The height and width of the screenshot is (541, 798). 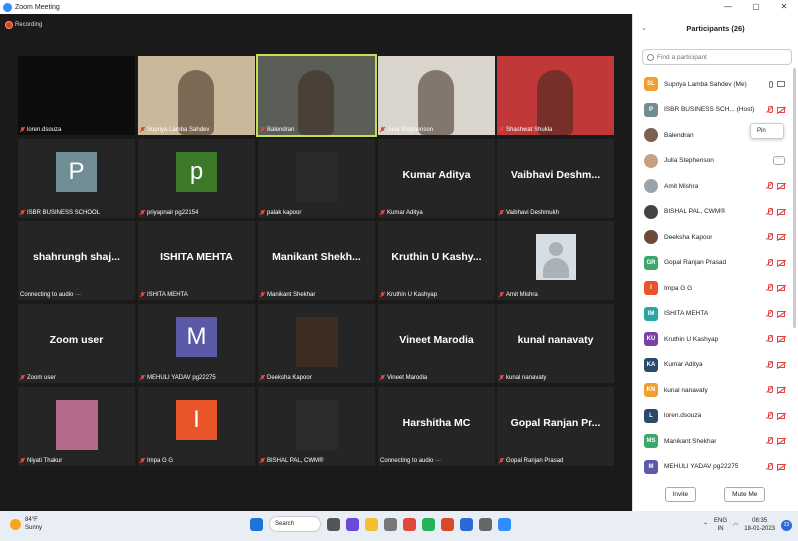 I want to click on participant-row: Julia Stephenson ···, so click(x=712, y=161).